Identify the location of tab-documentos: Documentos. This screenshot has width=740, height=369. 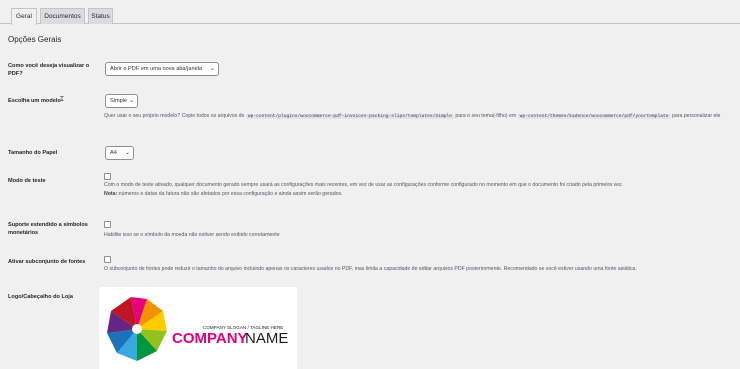
(62, 16).